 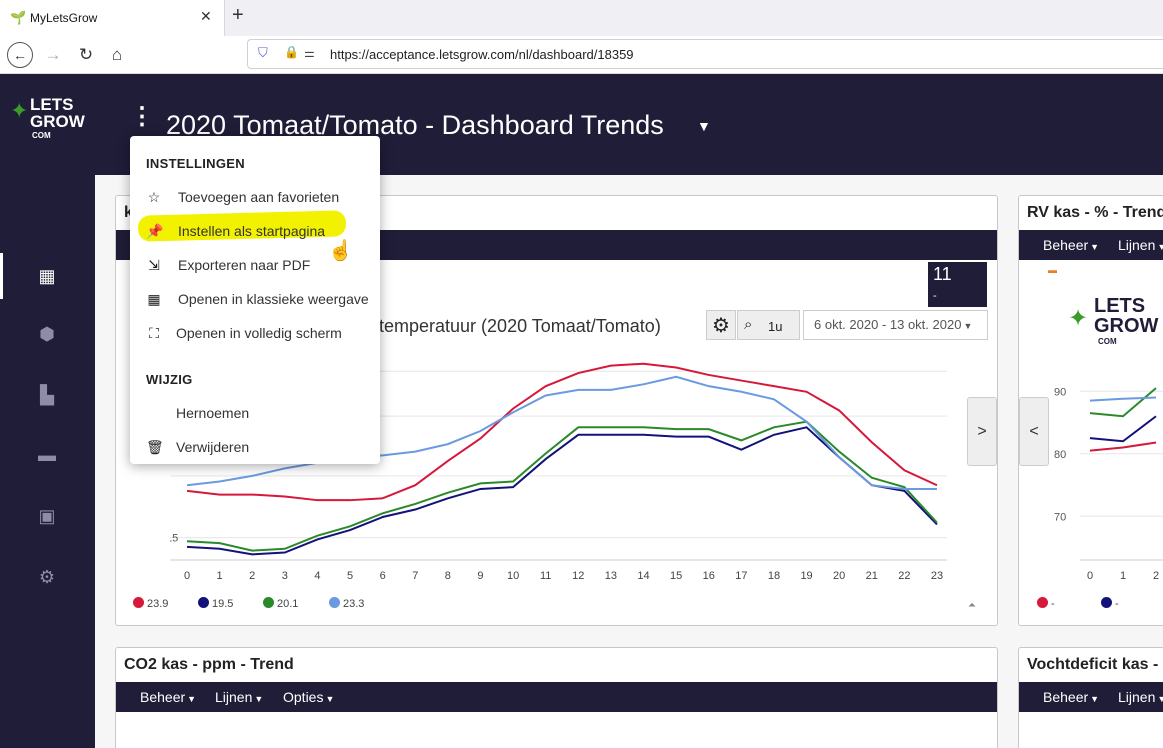 I want to click on new-tab-button: +, so click(x=238, y=15).